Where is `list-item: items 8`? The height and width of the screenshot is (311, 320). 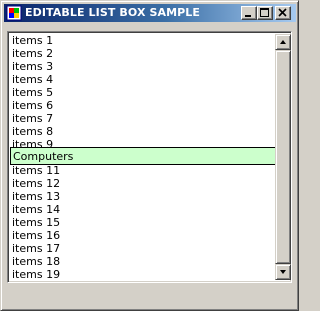
list-item: items 8 is located at coordinates (141, 131).